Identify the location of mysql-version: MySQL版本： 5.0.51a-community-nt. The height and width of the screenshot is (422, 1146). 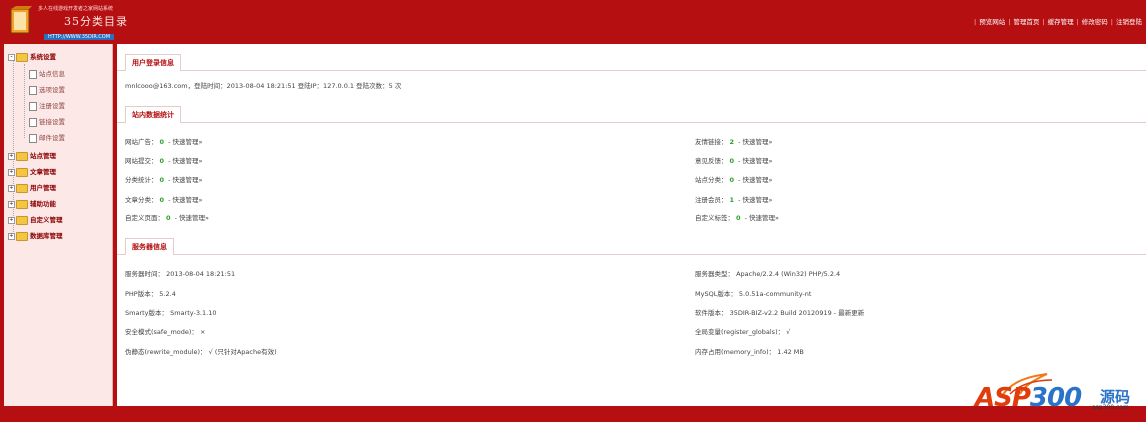
(753, 294).